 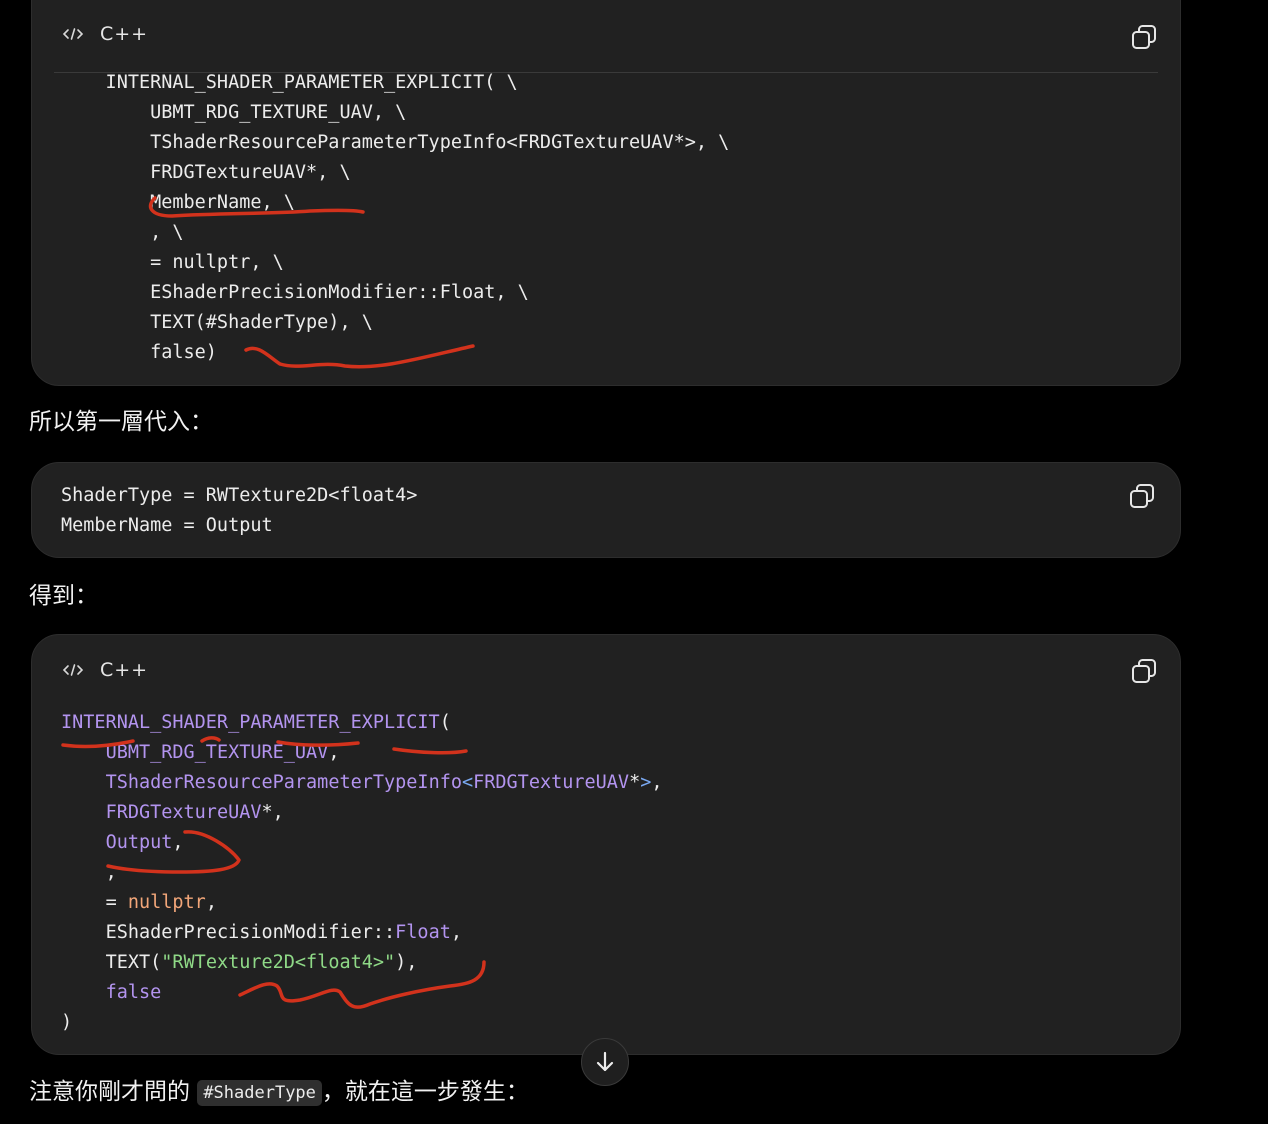 I want to click on punctuation: >, so click(x=646, y=782).